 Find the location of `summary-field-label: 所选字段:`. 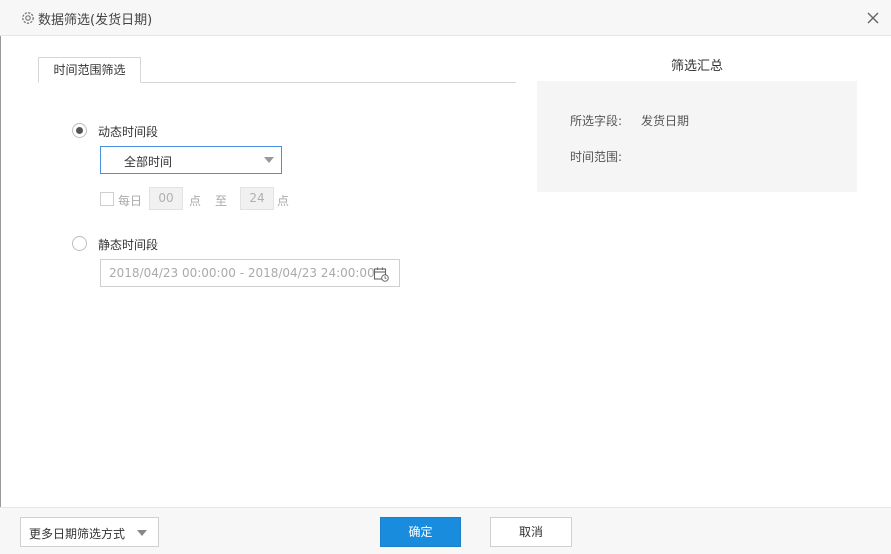

summary-field-label: 所选字段: is located at coordinates (596, 121).